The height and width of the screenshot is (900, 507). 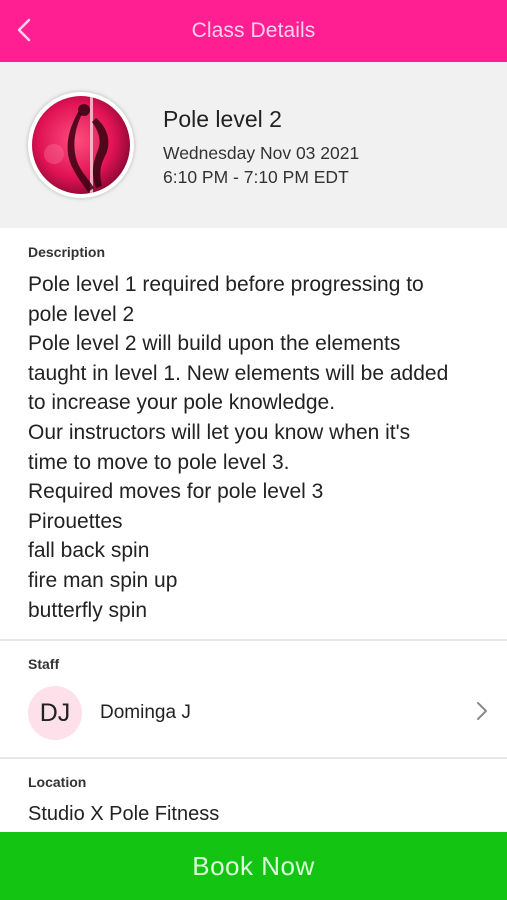 I want to click on avatar: DJ, so click(x=55, y=713).